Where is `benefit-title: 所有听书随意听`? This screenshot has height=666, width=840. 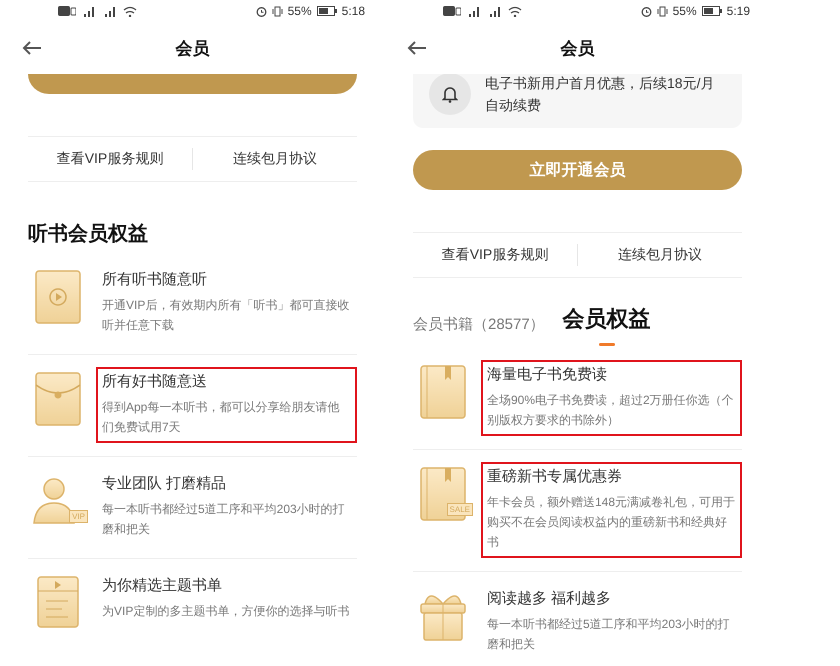
benefit-title: 所有听书随意听 is located at coordinates (155, 280).